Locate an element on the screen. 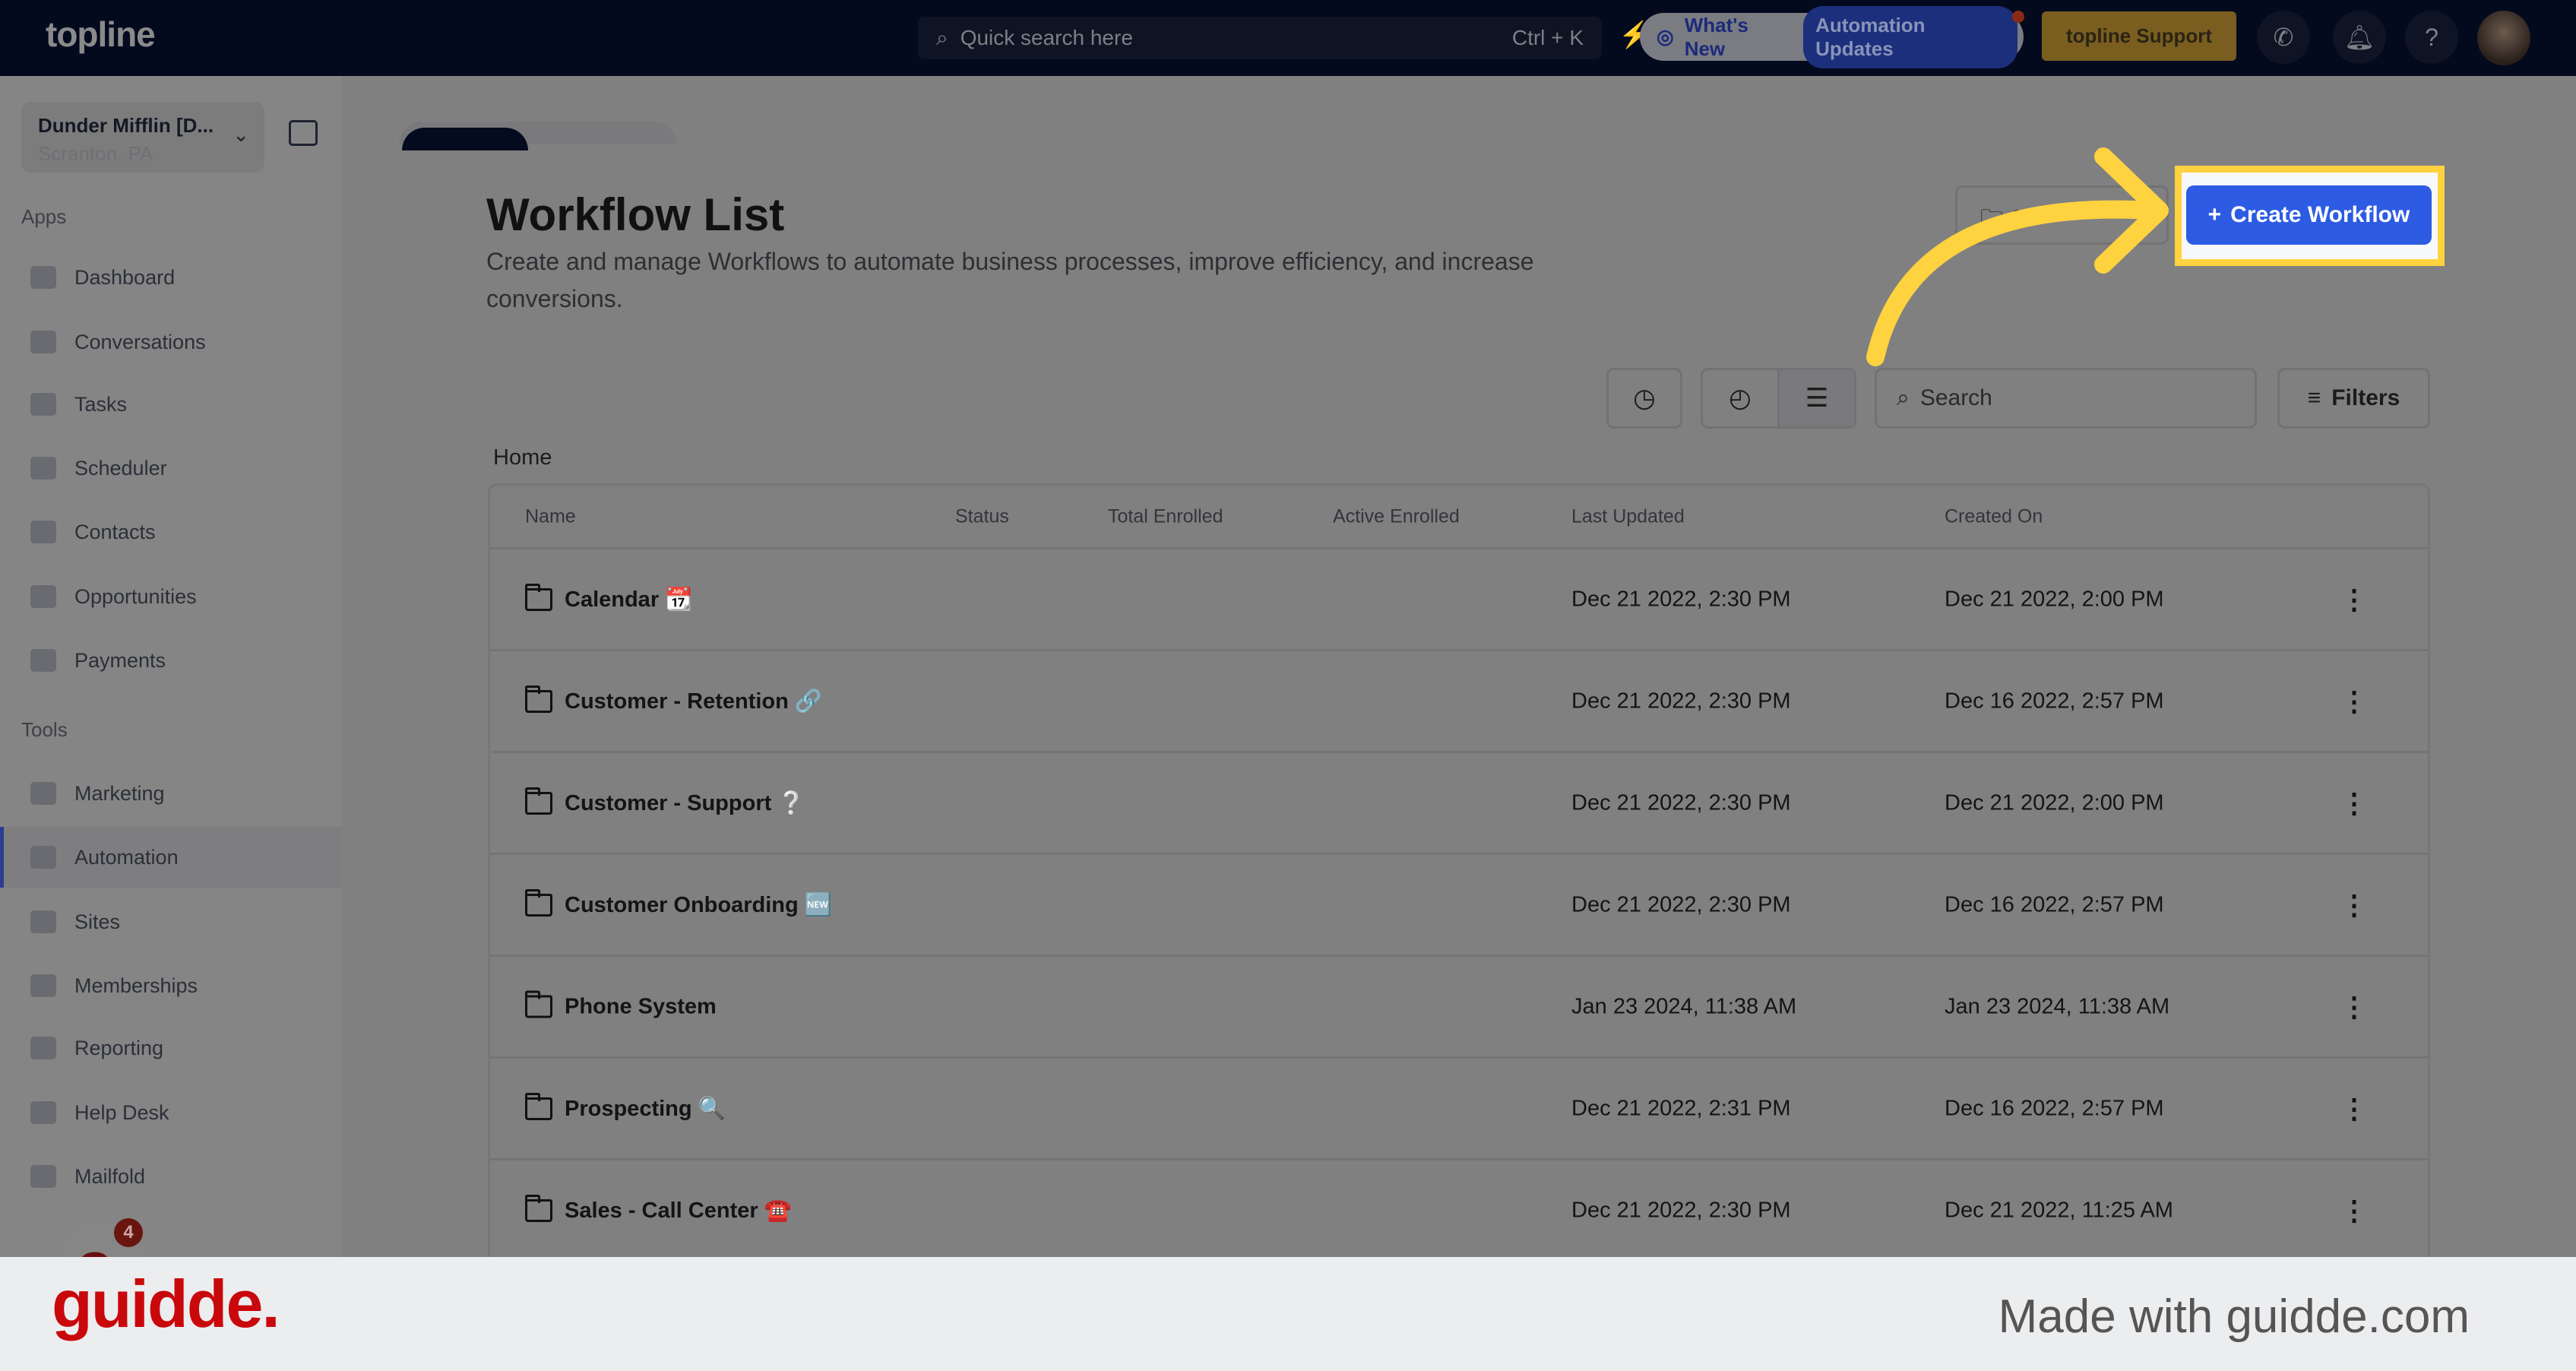 The width and height of the screenshot is (2576, 1371). workflow-folder-name: Calendar 📆 is located at coordinates (609, 598).